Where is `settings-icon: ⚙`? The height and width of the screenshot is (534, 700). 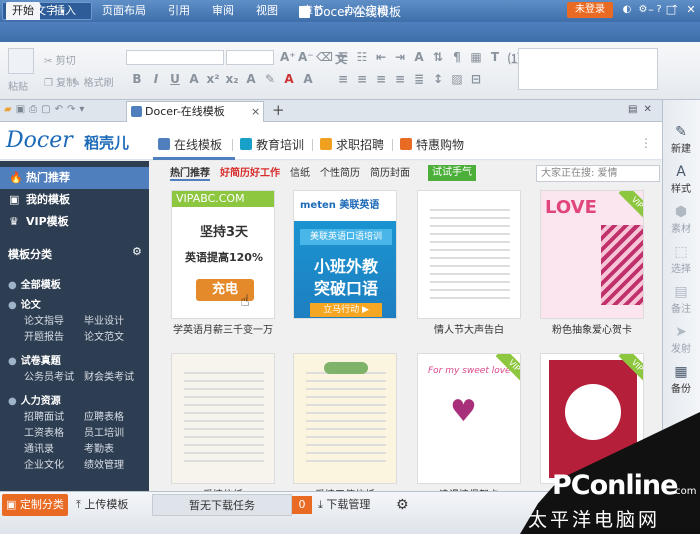 settings-icon: ⚙ is located at coordinates (643, 10).